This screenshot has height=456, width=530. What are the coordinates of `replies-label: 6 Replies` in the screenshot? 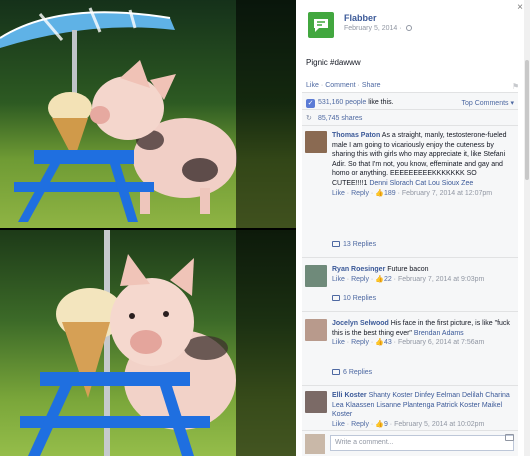 It's located at (357, 372).